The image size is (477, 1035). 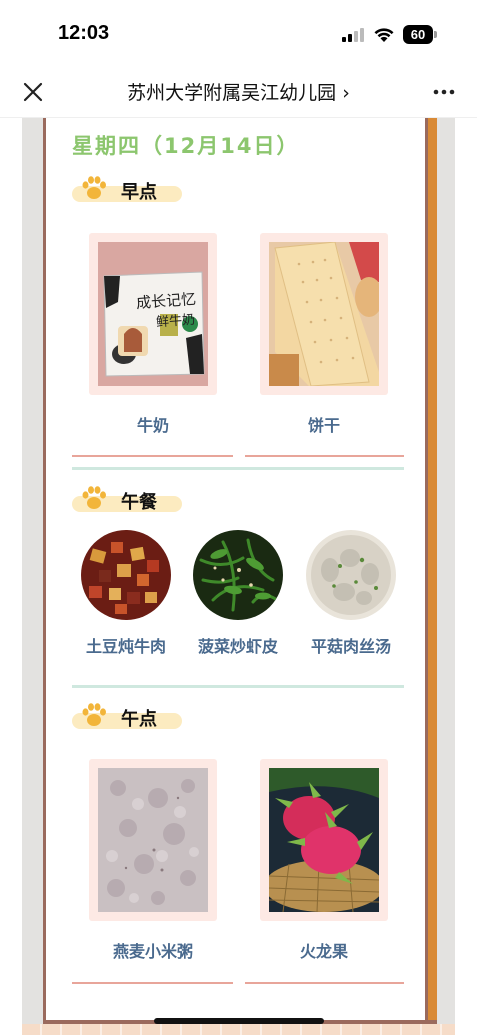 What do you see at coordinates (84, 33) in the screenshot?
I see `status-time: 12:03` at bounding box center [84, 33].